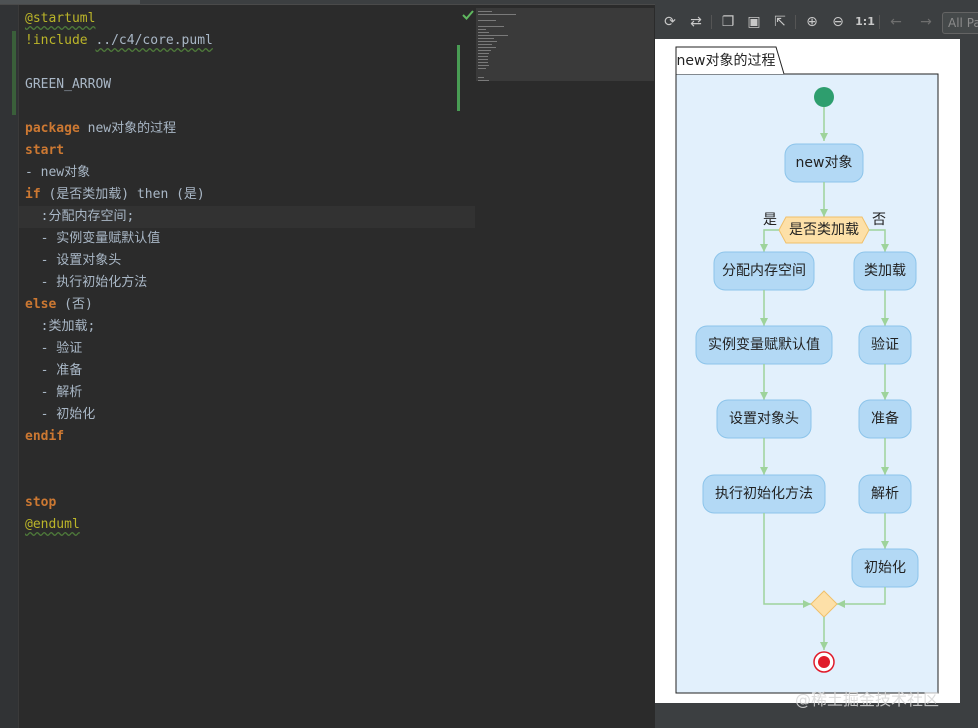 The image size is (978, 728). What do you see at coordinates (960, 23) in the screenshot?
I see `page-select: All Pa` at bounding box center [960, 23].